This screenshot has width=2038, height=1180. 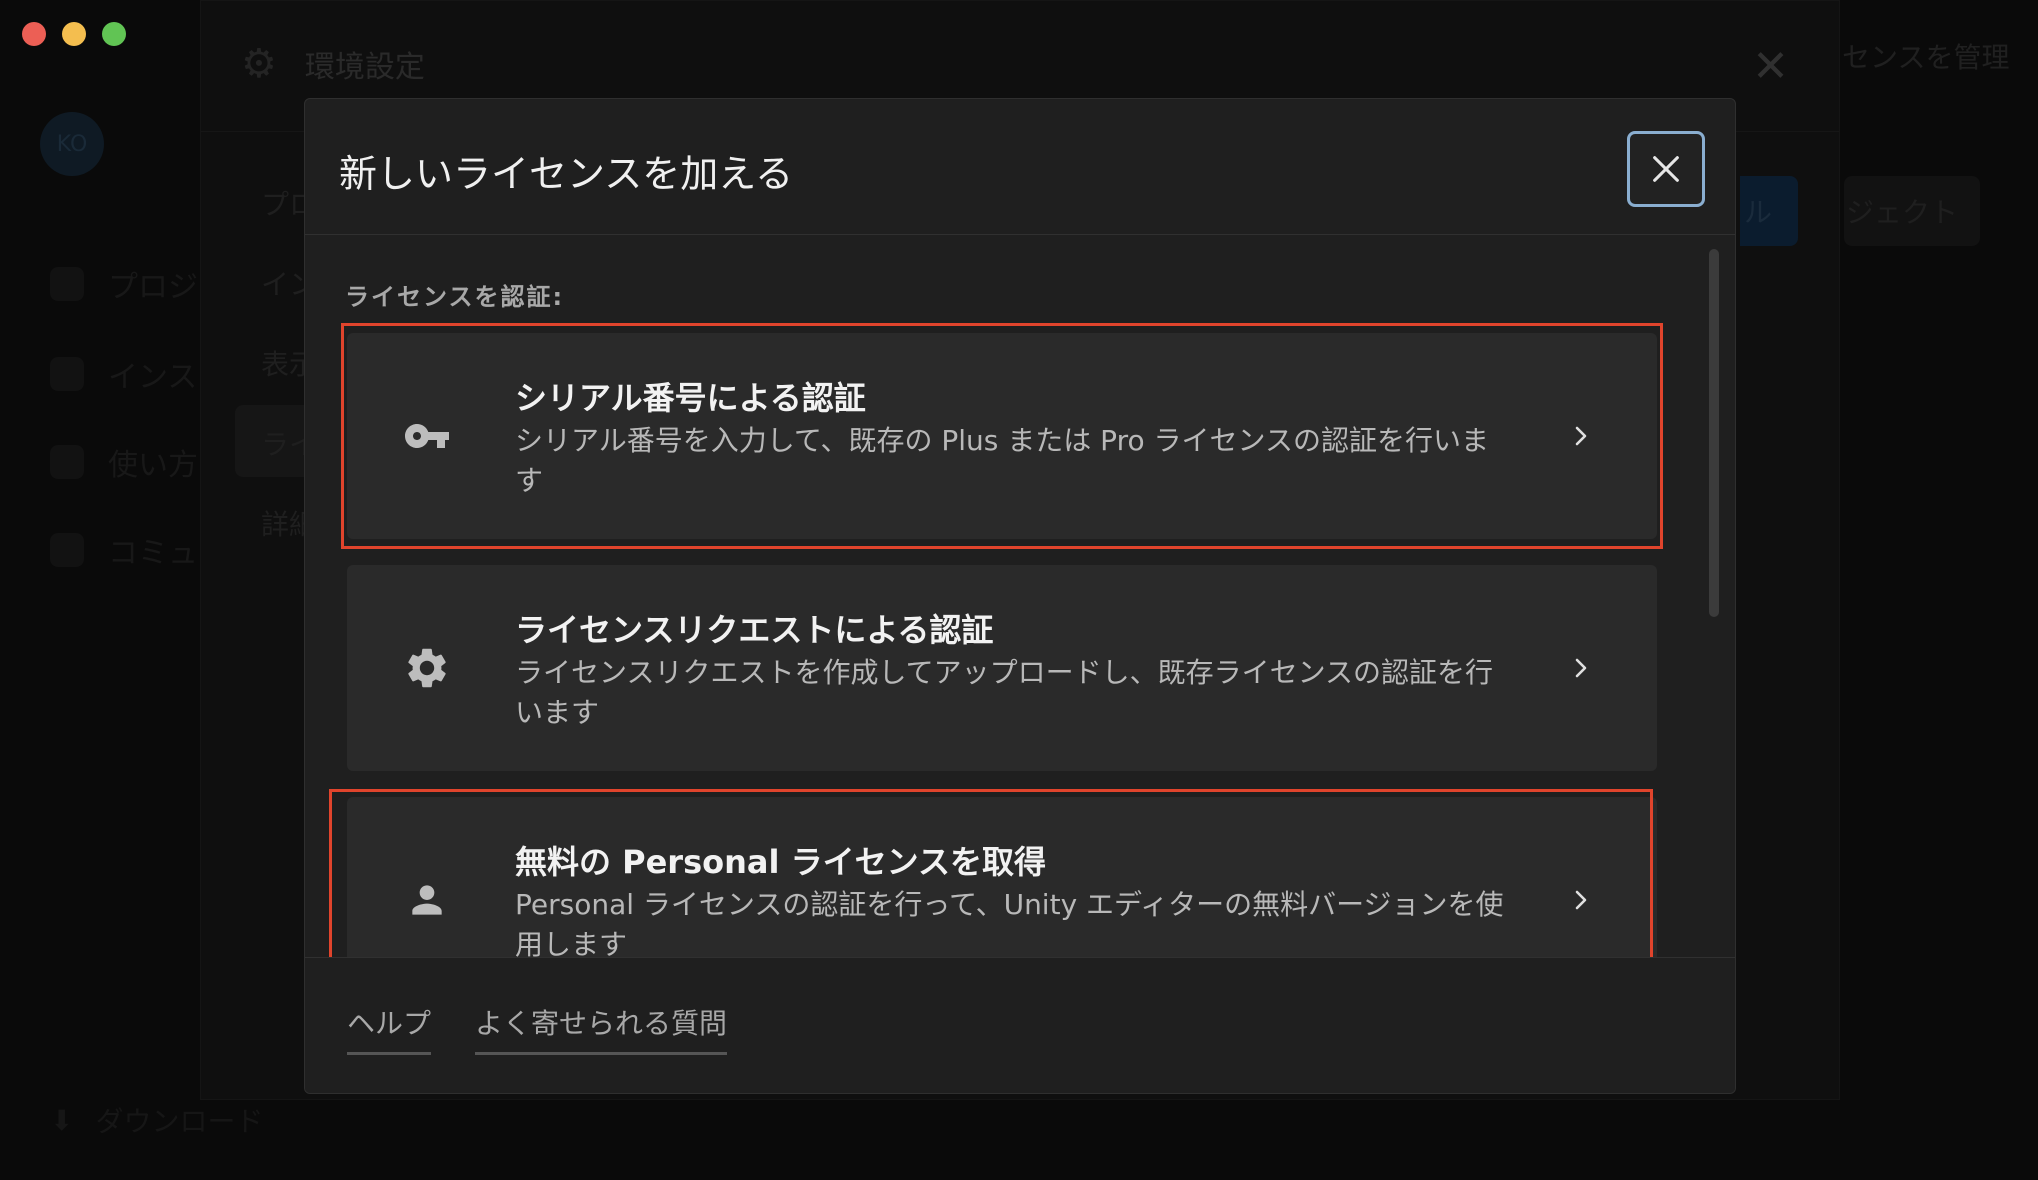 What do you see at coordinates (1020, 1025) in the screenshot?
I see `modal-footer: ヘルプ よく寄せられる質問` at bounding box center [1020, 1025].